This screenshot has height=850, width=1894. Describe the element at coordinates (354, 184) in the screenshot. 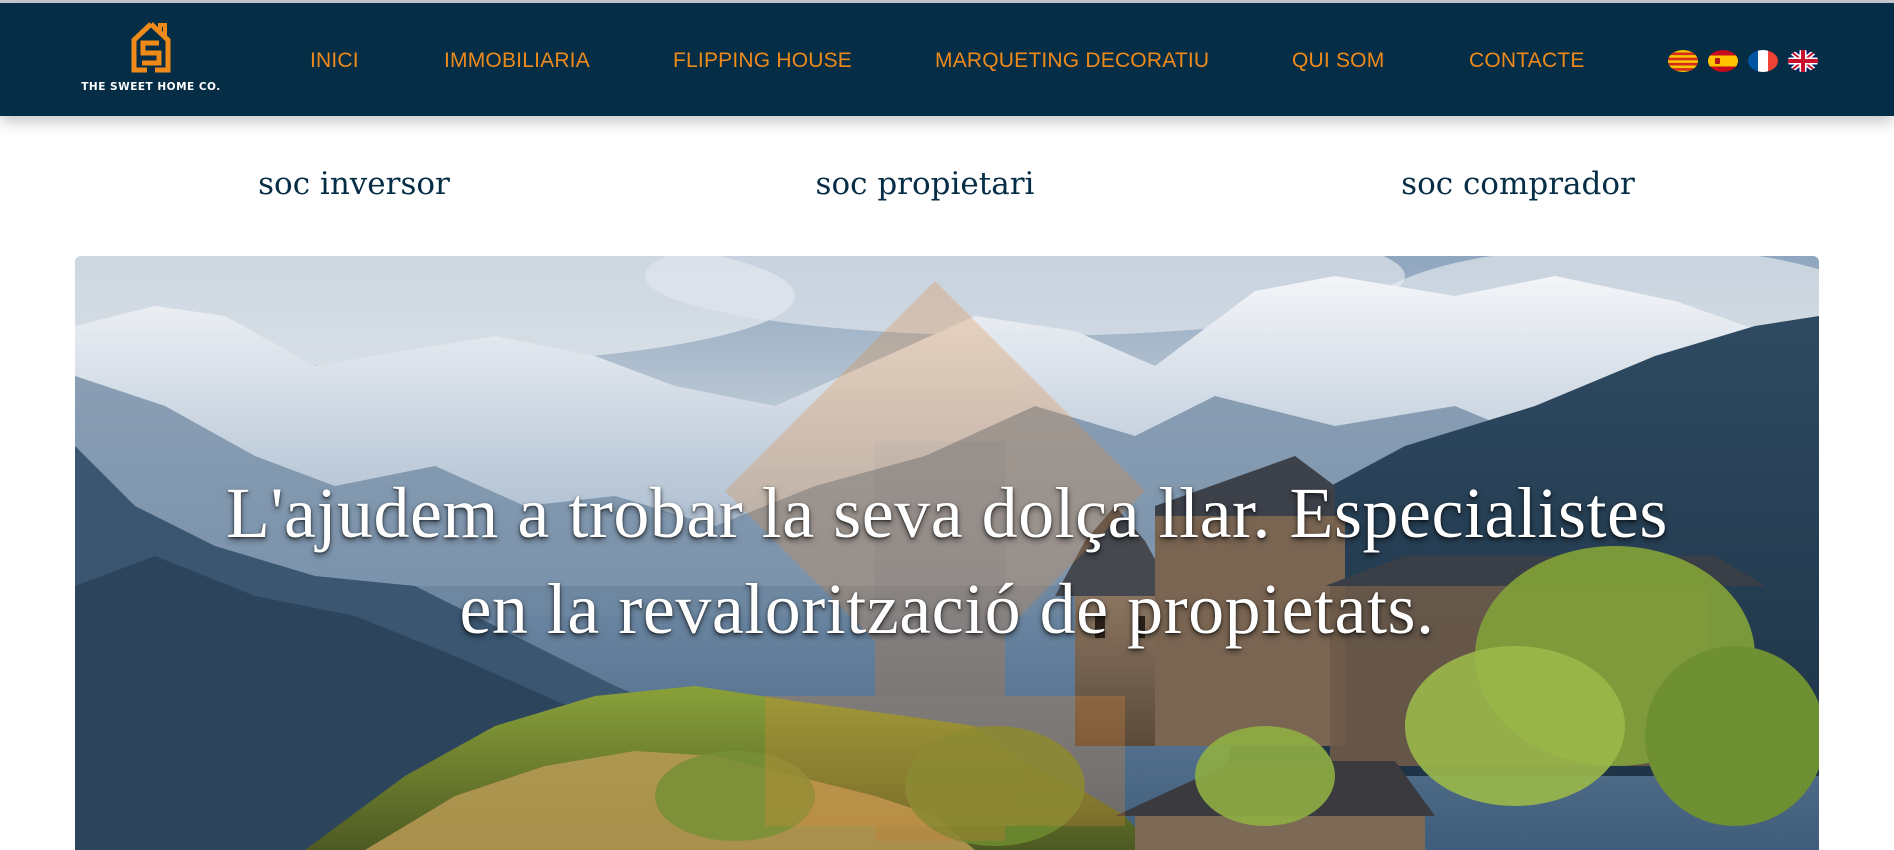

I see `role-inversor-link: soc inversor` at that location.